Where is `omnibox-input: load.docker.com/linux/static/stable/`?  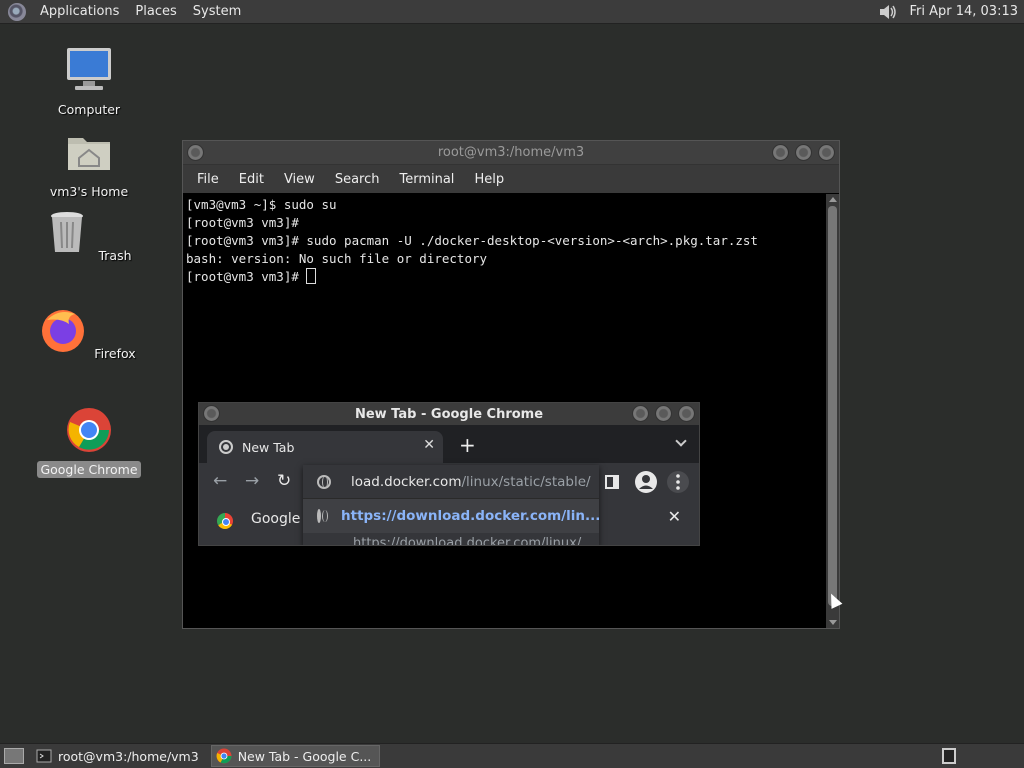
omnibox-input: load.docker.com/linux/static/stable/ is located at coordinates (451, 482).